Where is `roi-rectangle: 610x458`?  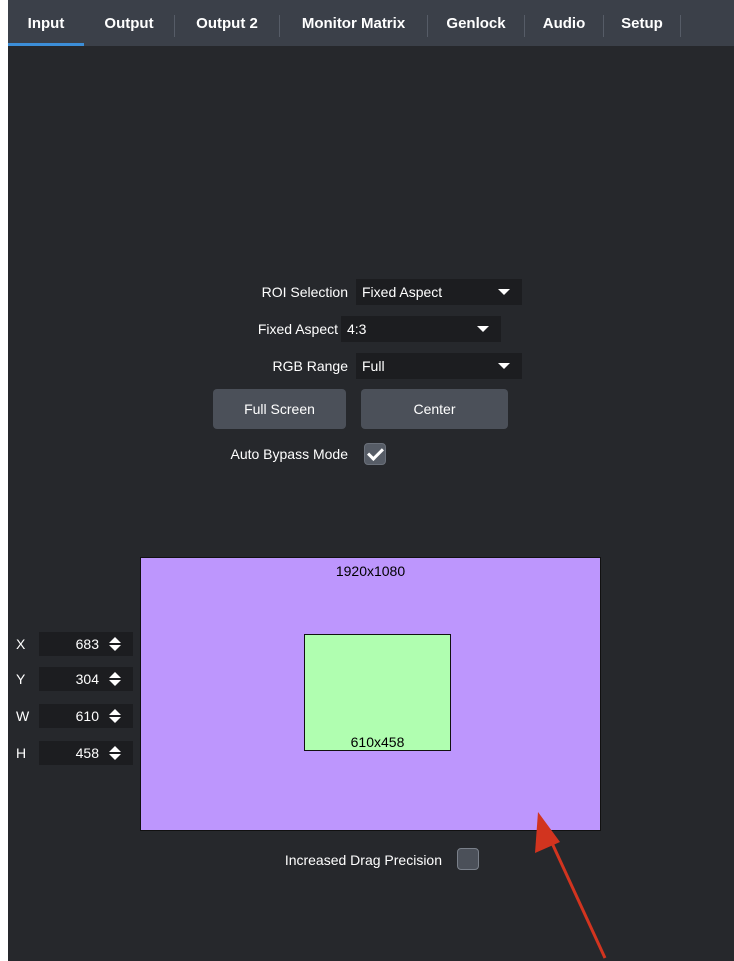 roi-rectangle: 610x458 is located at coordinates (377, 692).